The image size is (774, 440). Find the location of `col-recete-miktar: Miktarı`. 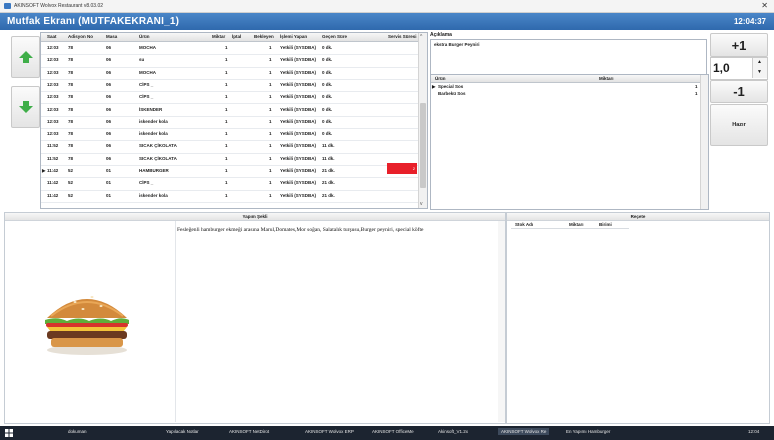

col-recete-miktar: Miktarı is located at coordinates (576, 224).